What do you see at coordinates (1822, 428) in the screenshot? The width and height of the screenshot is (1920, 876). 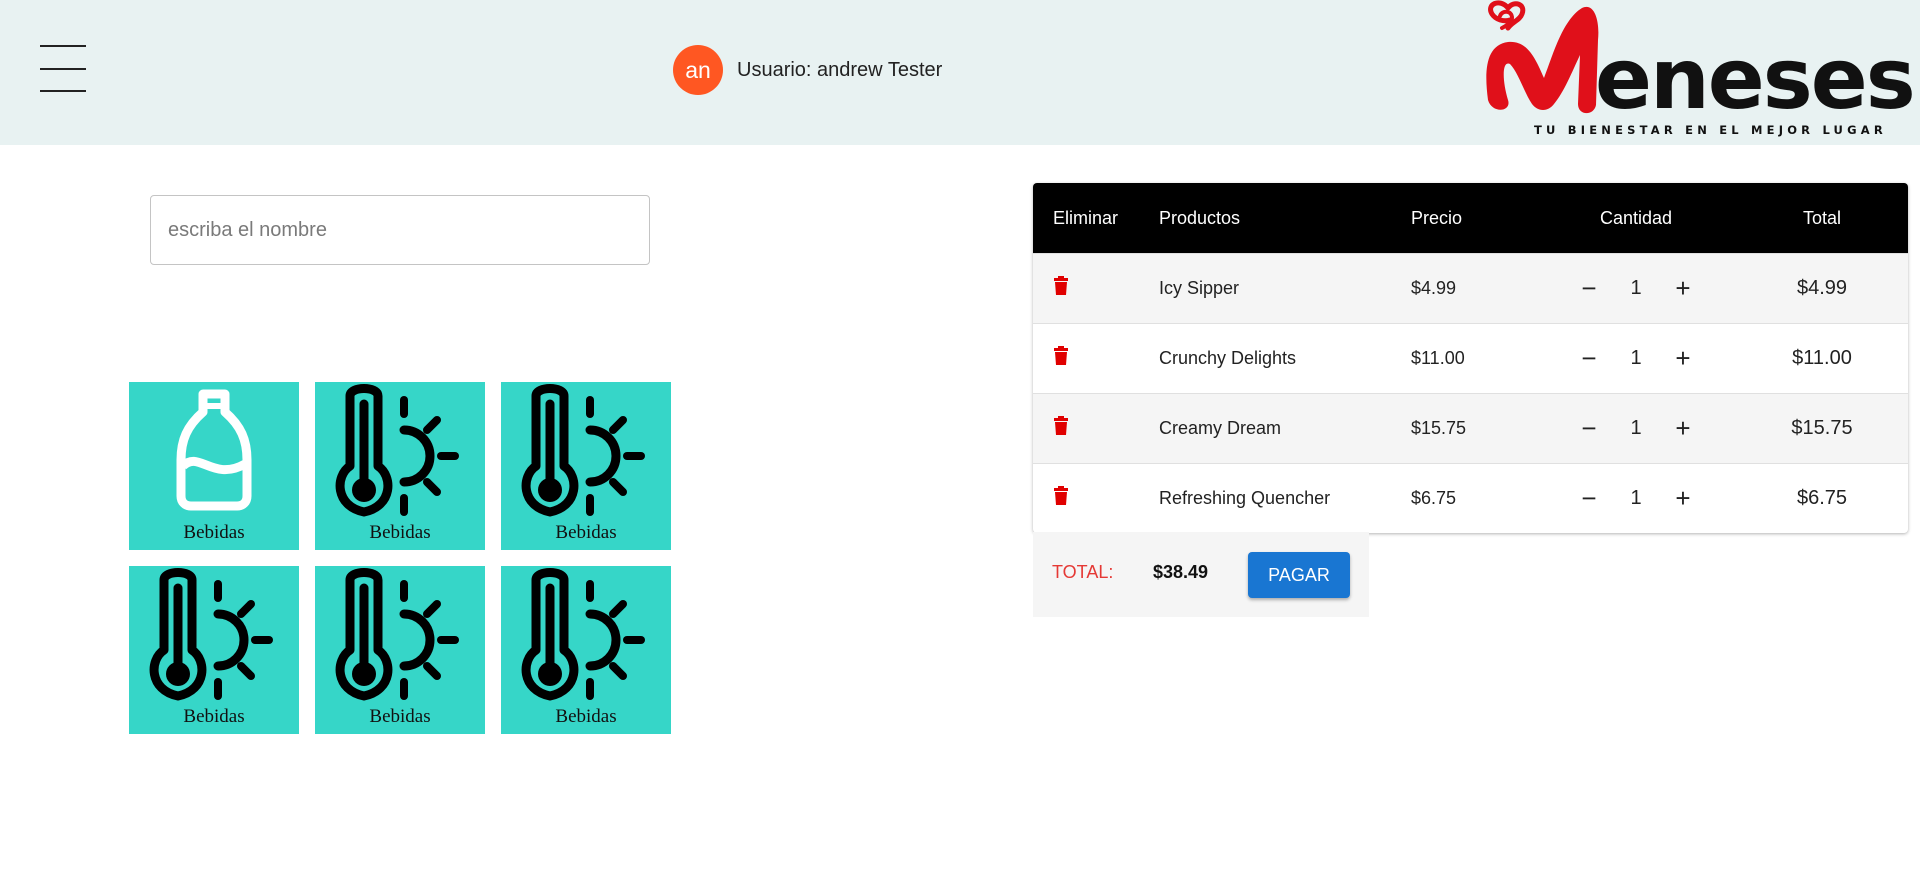 I see `row-total: $15.75` at bounding box center [1822, 428].